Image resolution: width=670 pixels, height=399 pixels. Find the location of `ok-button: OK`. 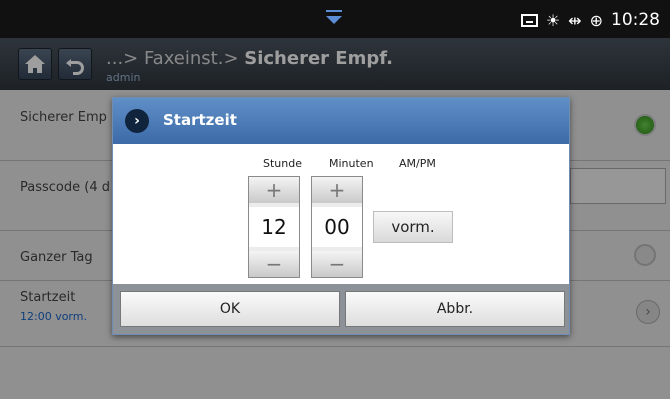

ok-button: OK is located at coordinates (230, 309).